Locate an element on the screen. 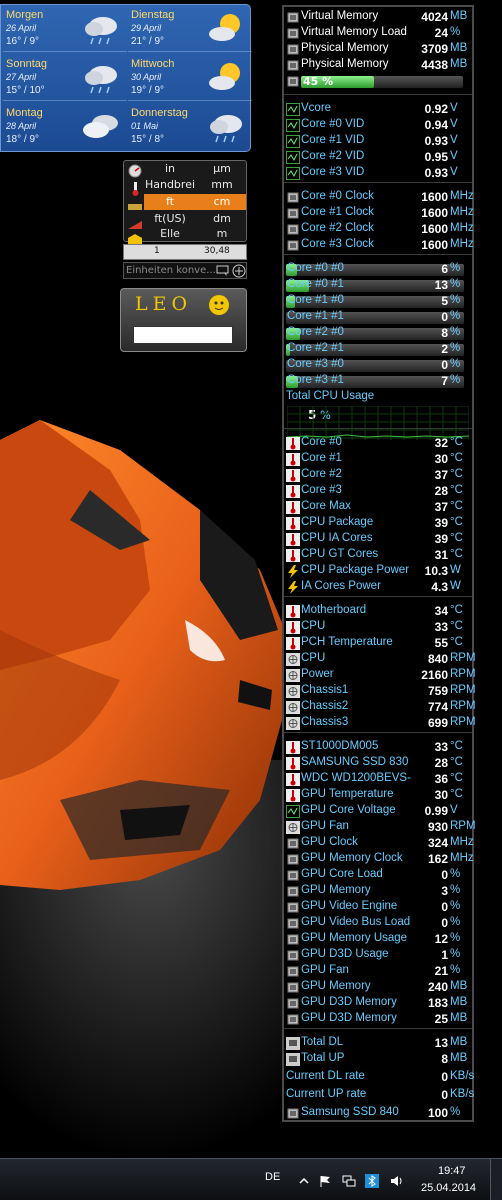 The height and width of the screenshot is (1200, 502). weather-day-4: Mittwoch 30 April 19° / 9° is located at coordinates (190, 77).